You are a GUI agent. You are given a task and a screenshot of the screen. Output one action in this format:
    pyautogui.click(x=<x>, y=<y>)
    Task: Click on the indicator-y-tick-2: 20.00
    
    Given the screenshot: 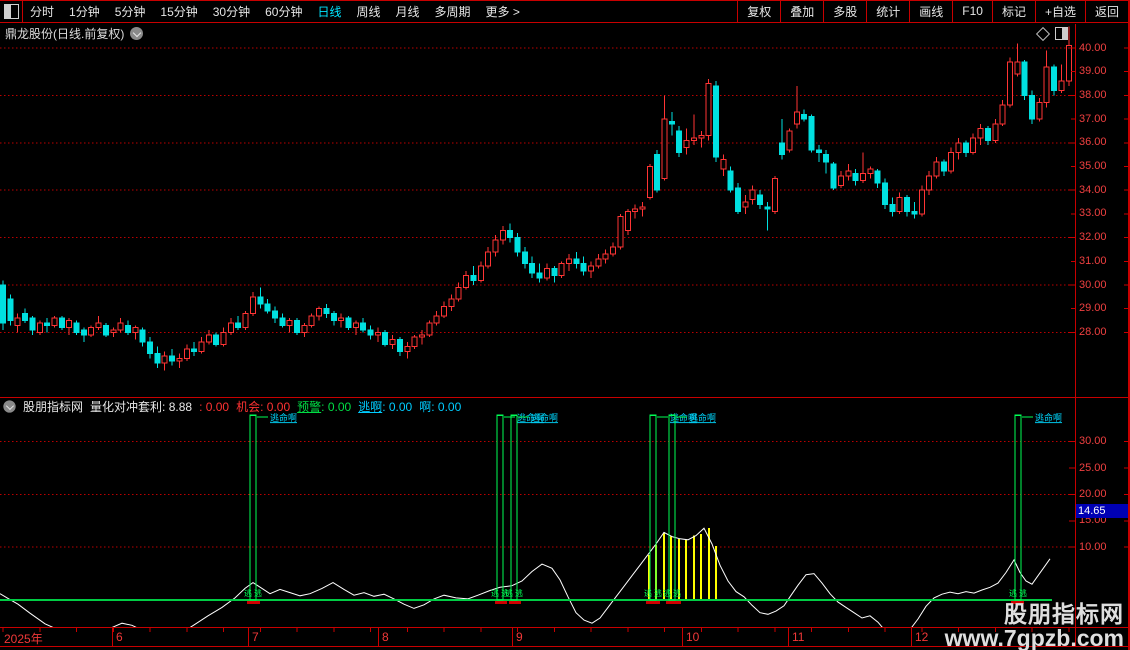 What is the action you would take?
    pyautogui.click(x=1093, y=493)
    